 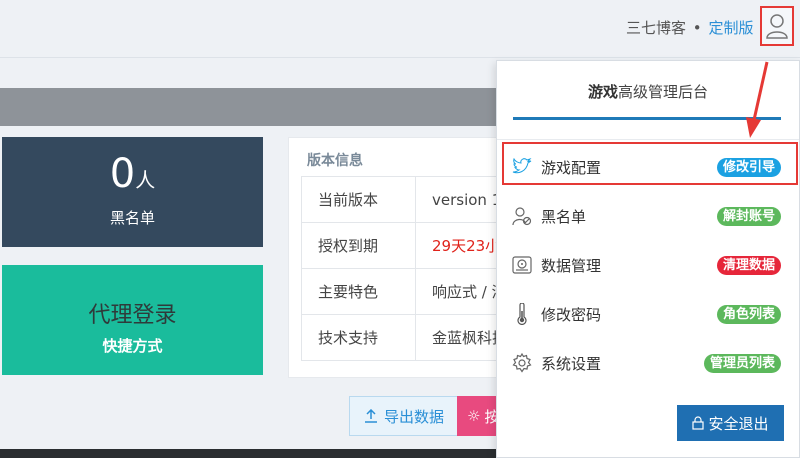 I want to click on row-value: 29天23小, so click(x=457, y=245).